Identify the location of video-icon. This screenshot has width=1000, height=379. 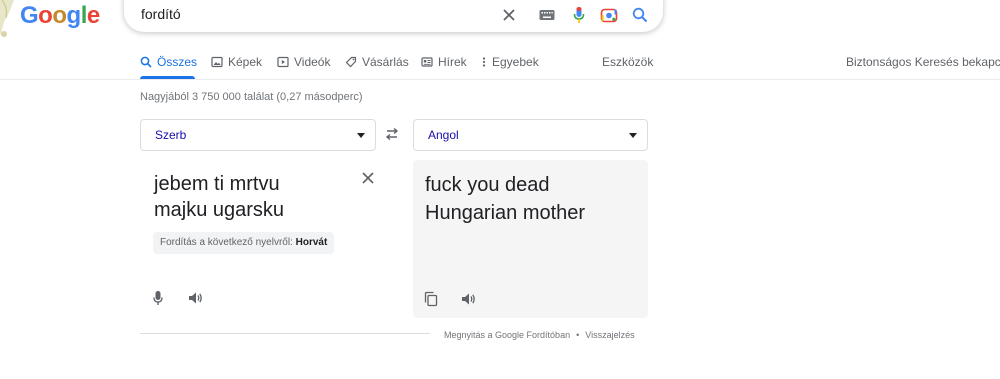
(283, 62).